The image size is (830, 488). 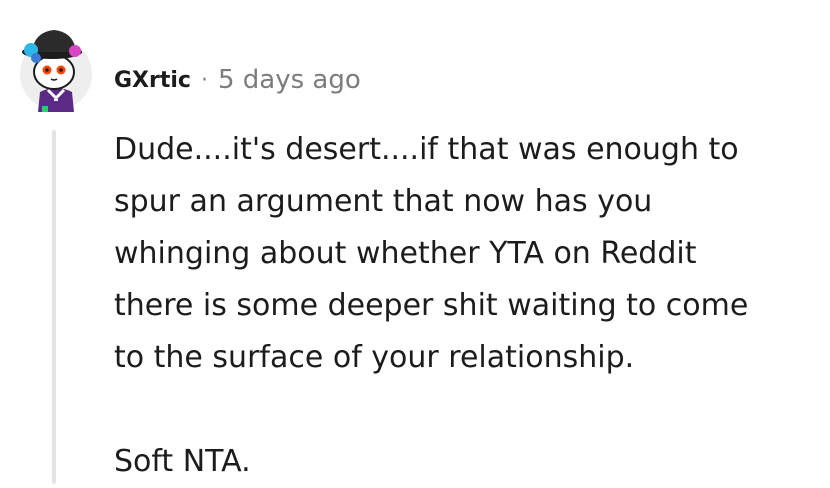 What do you see at coordinates (289, 80) in the screenshot?
I see `comment-timestamp: 5 days ago` at bounding box center [289, 80].